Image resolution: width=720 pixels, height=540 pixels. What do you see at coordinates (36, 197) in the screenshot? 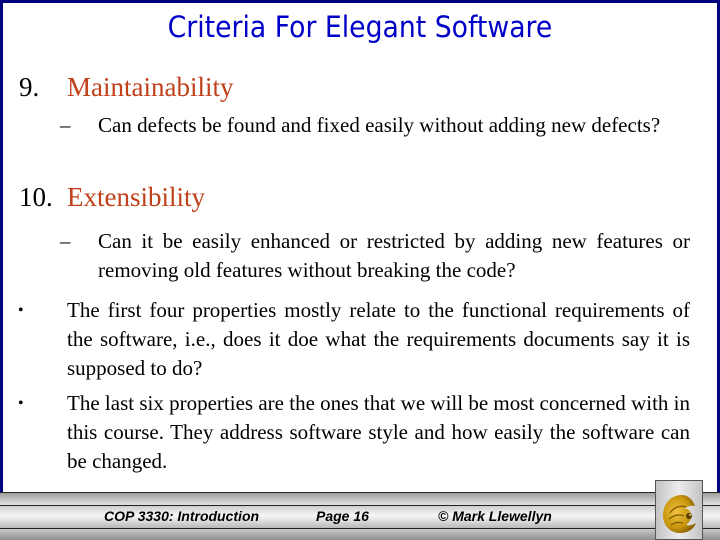
I see `criterion-number: 10.` at bounding box center [36, 197].